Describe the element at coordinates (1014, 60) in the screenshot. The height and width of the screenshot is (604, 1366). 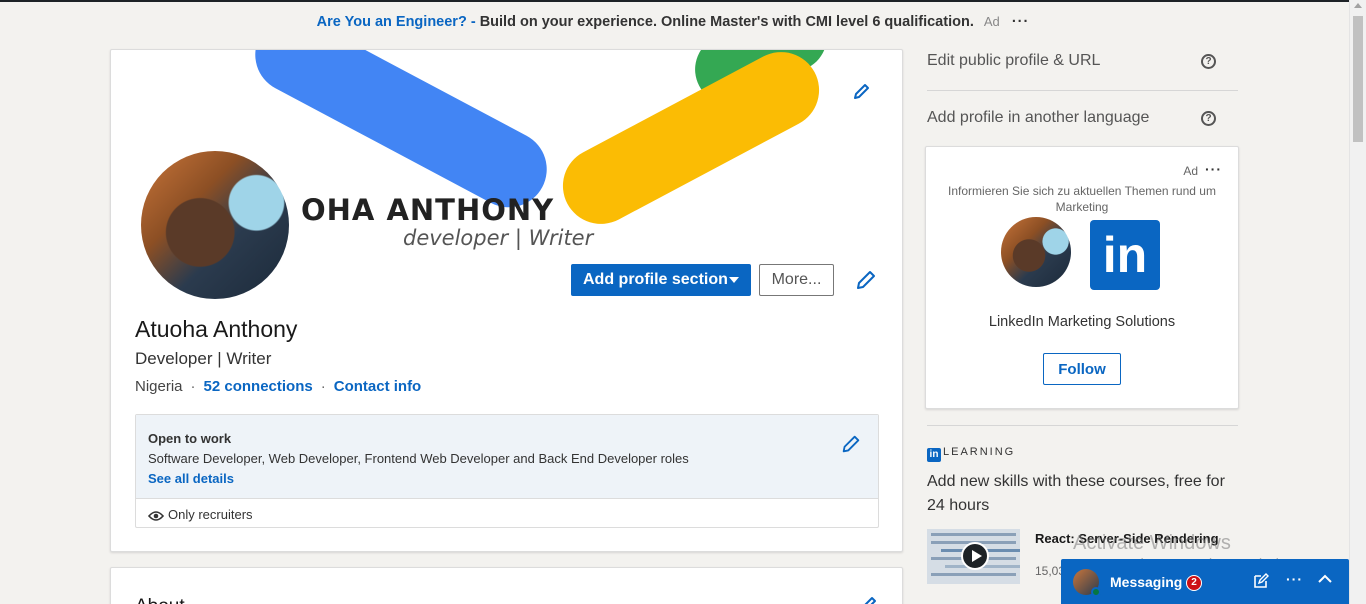
I see `edit-public-profile-label: Edit public profile & URL` at that location.